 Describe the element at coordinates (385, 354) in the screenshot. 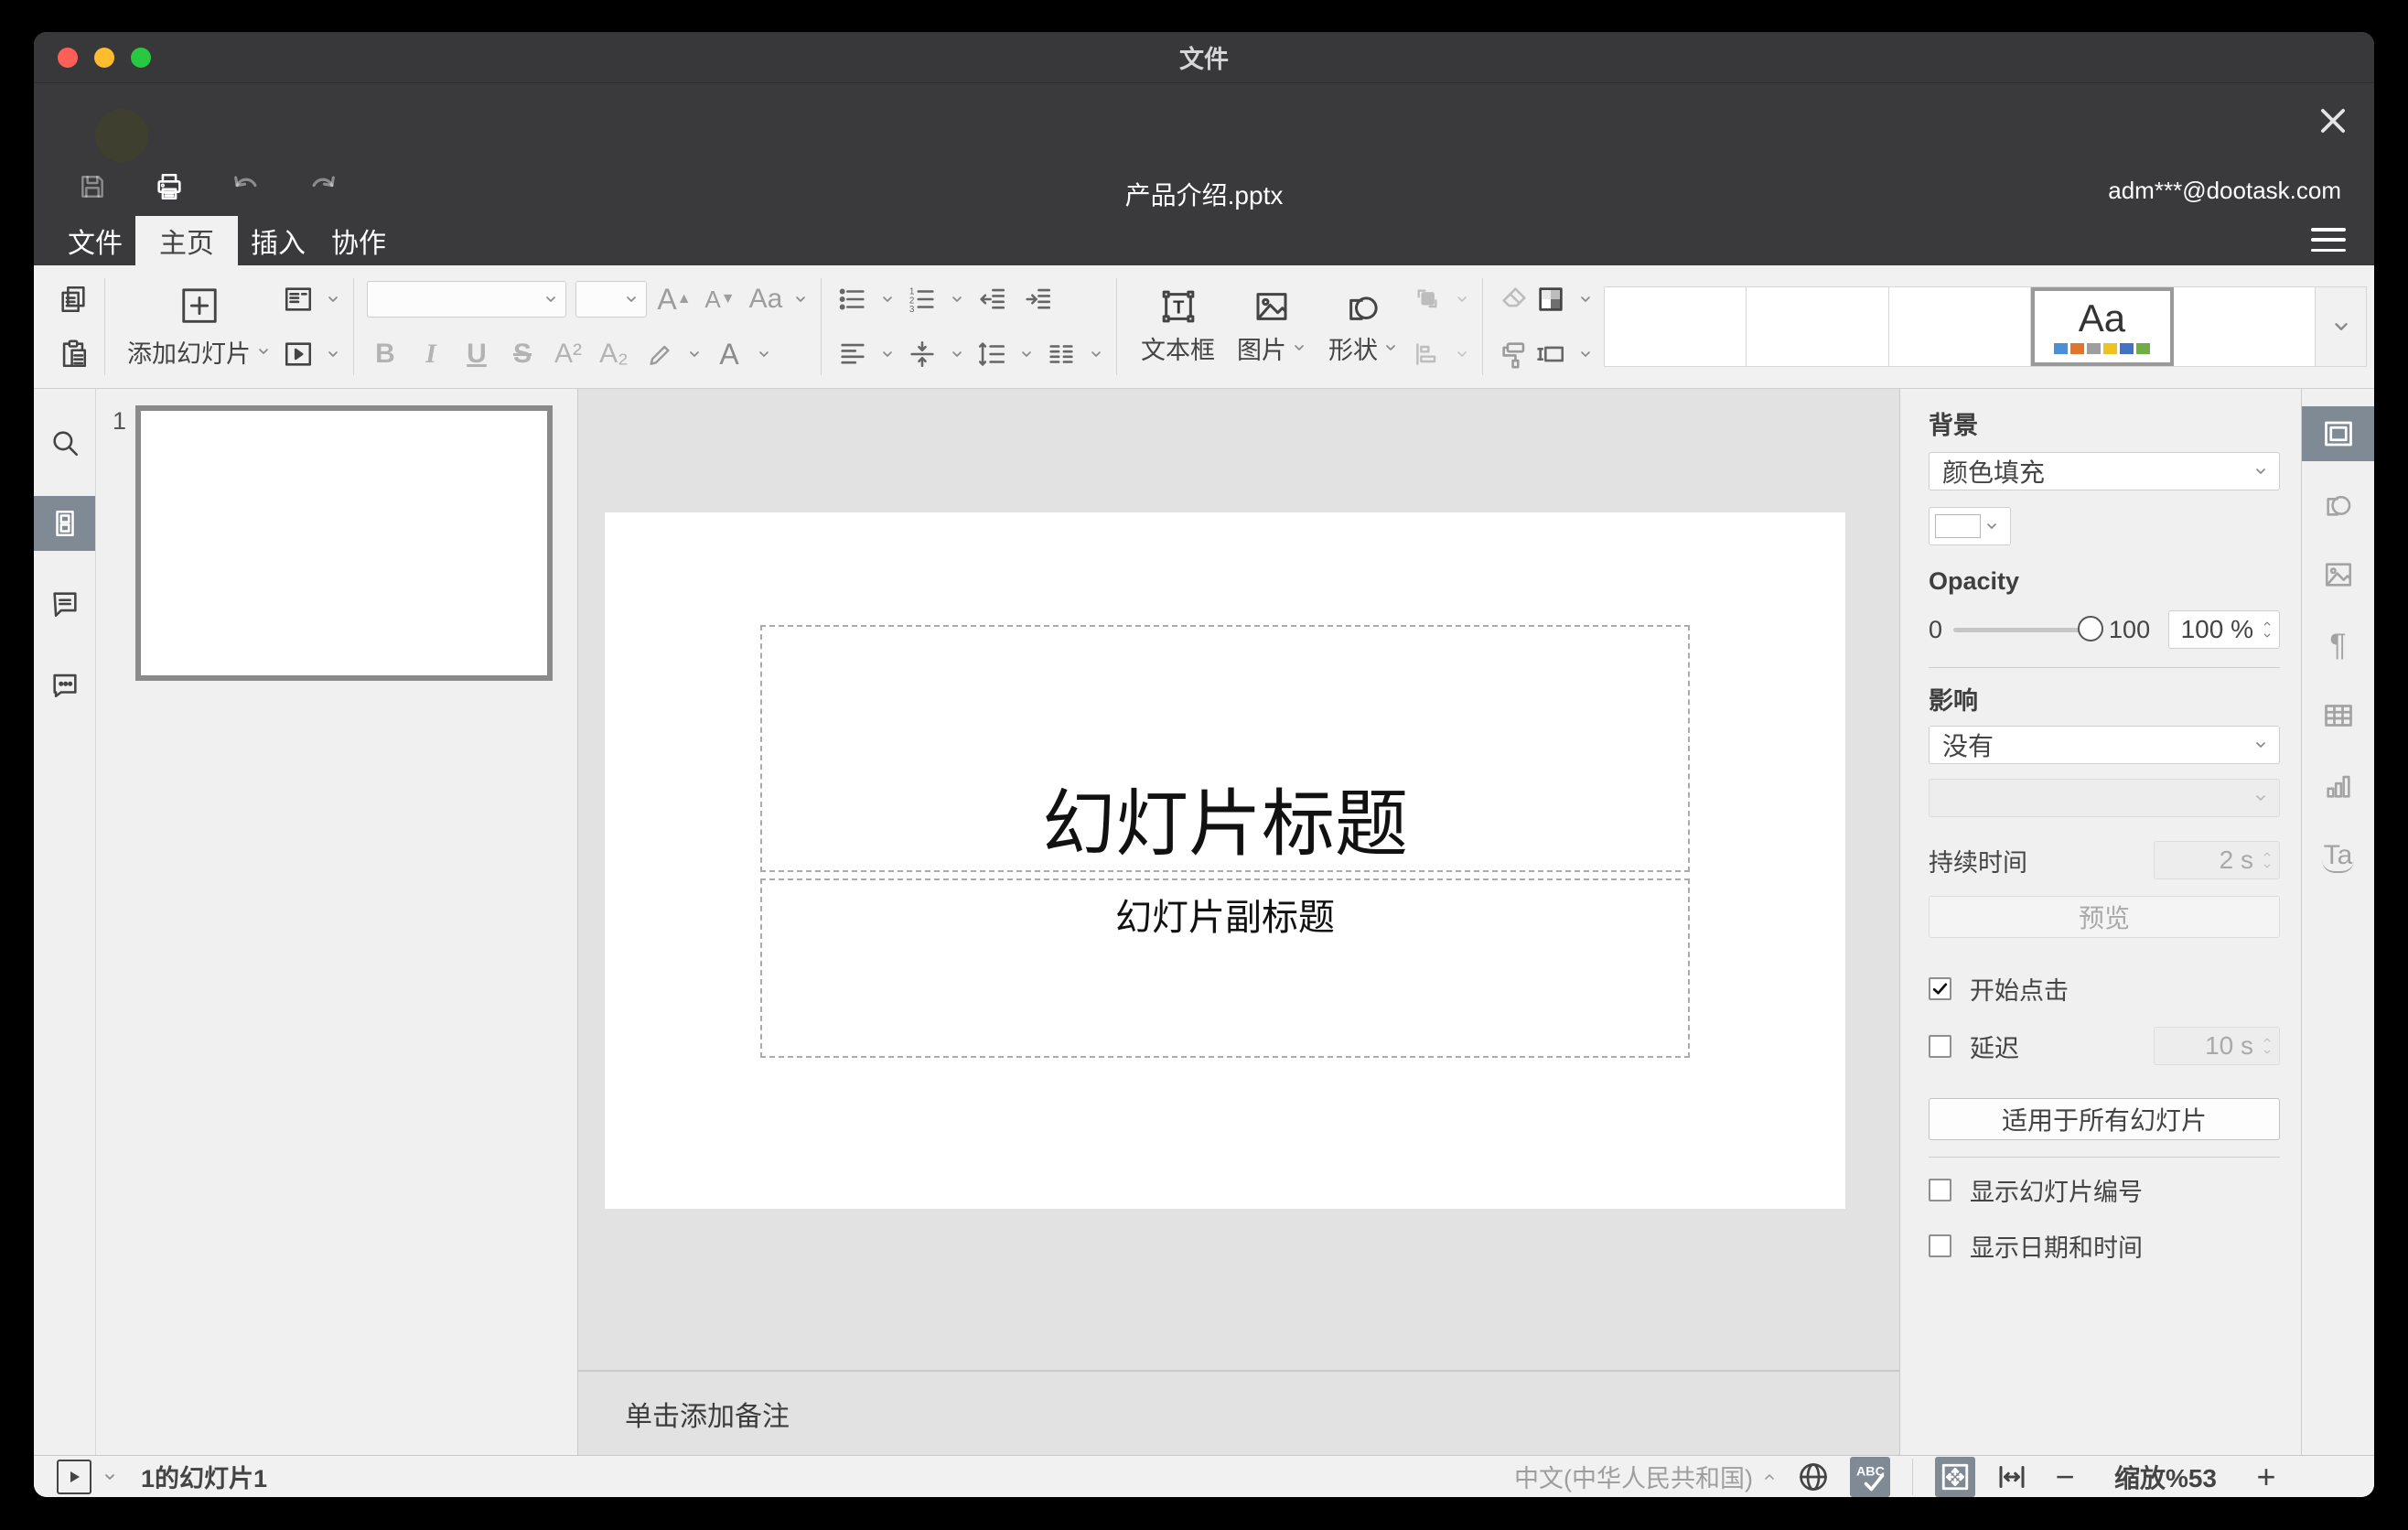

I see `bold-button: B` at that location.